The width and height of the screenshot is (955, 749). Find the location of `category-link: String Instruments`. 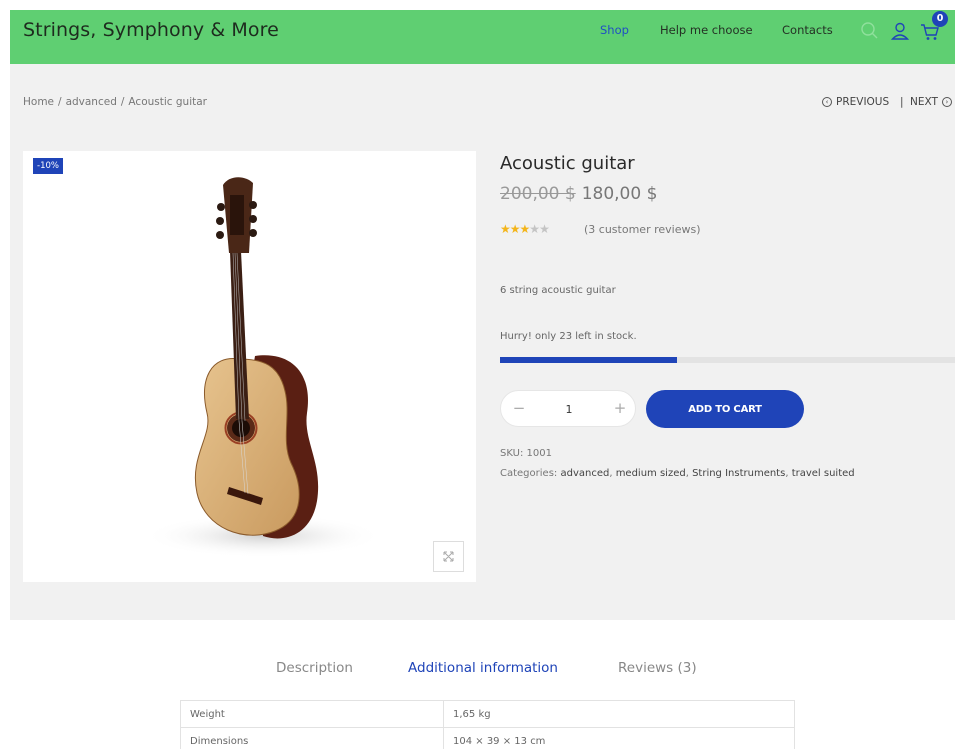

category-link: String Instruments is located at coordinates (738, 473).